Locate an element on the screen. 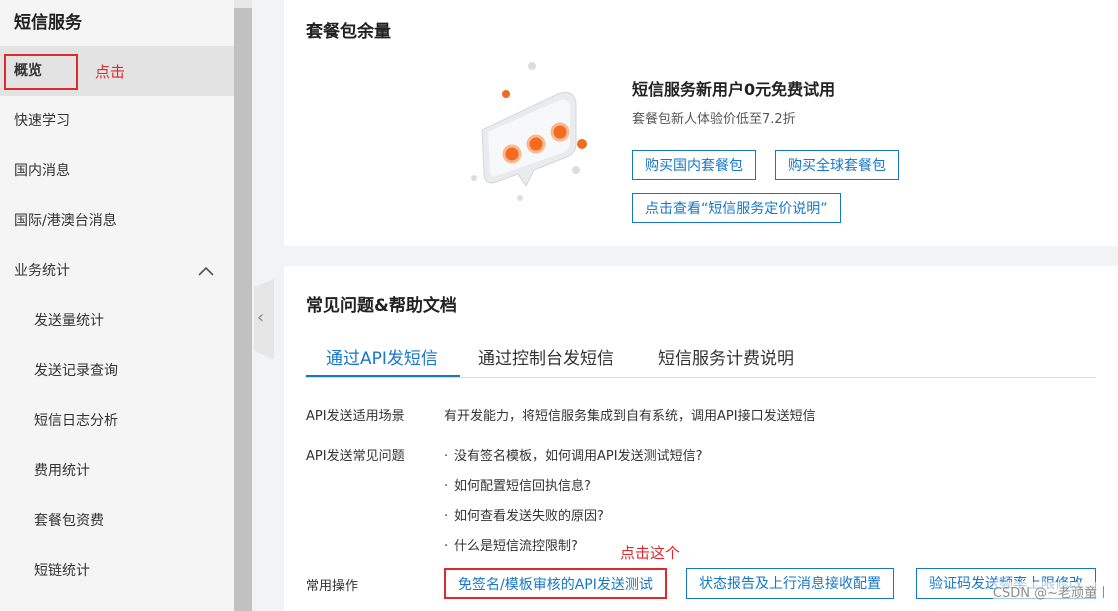 The image size is (1118, 611). collapse-sidebar-button: ‹ is located at coordinates (264, 319).